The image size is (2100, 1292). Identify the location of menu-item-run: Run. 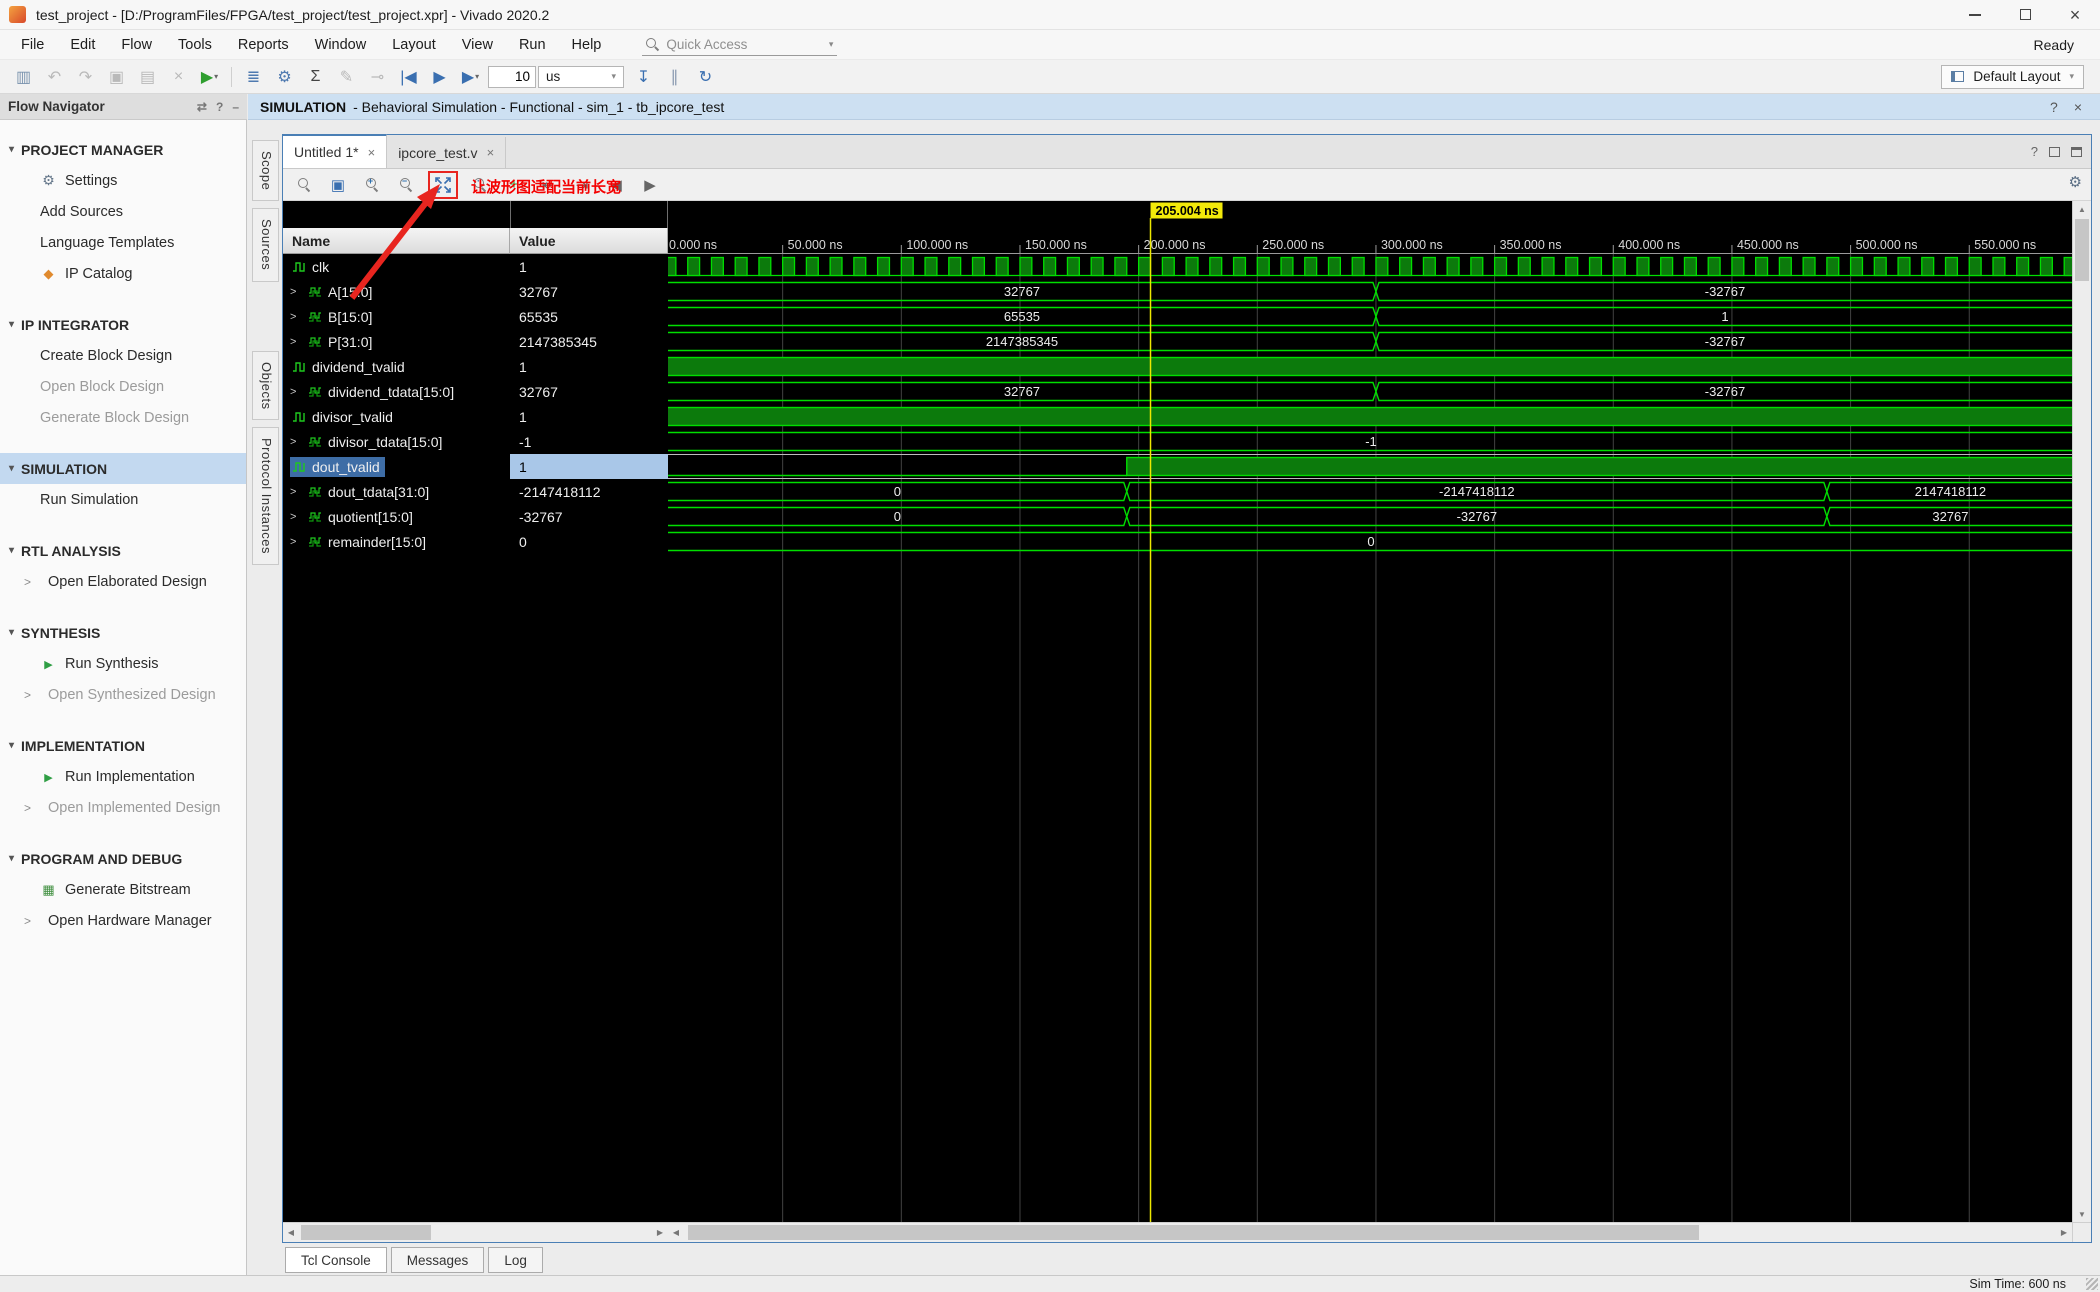
(532, 44).